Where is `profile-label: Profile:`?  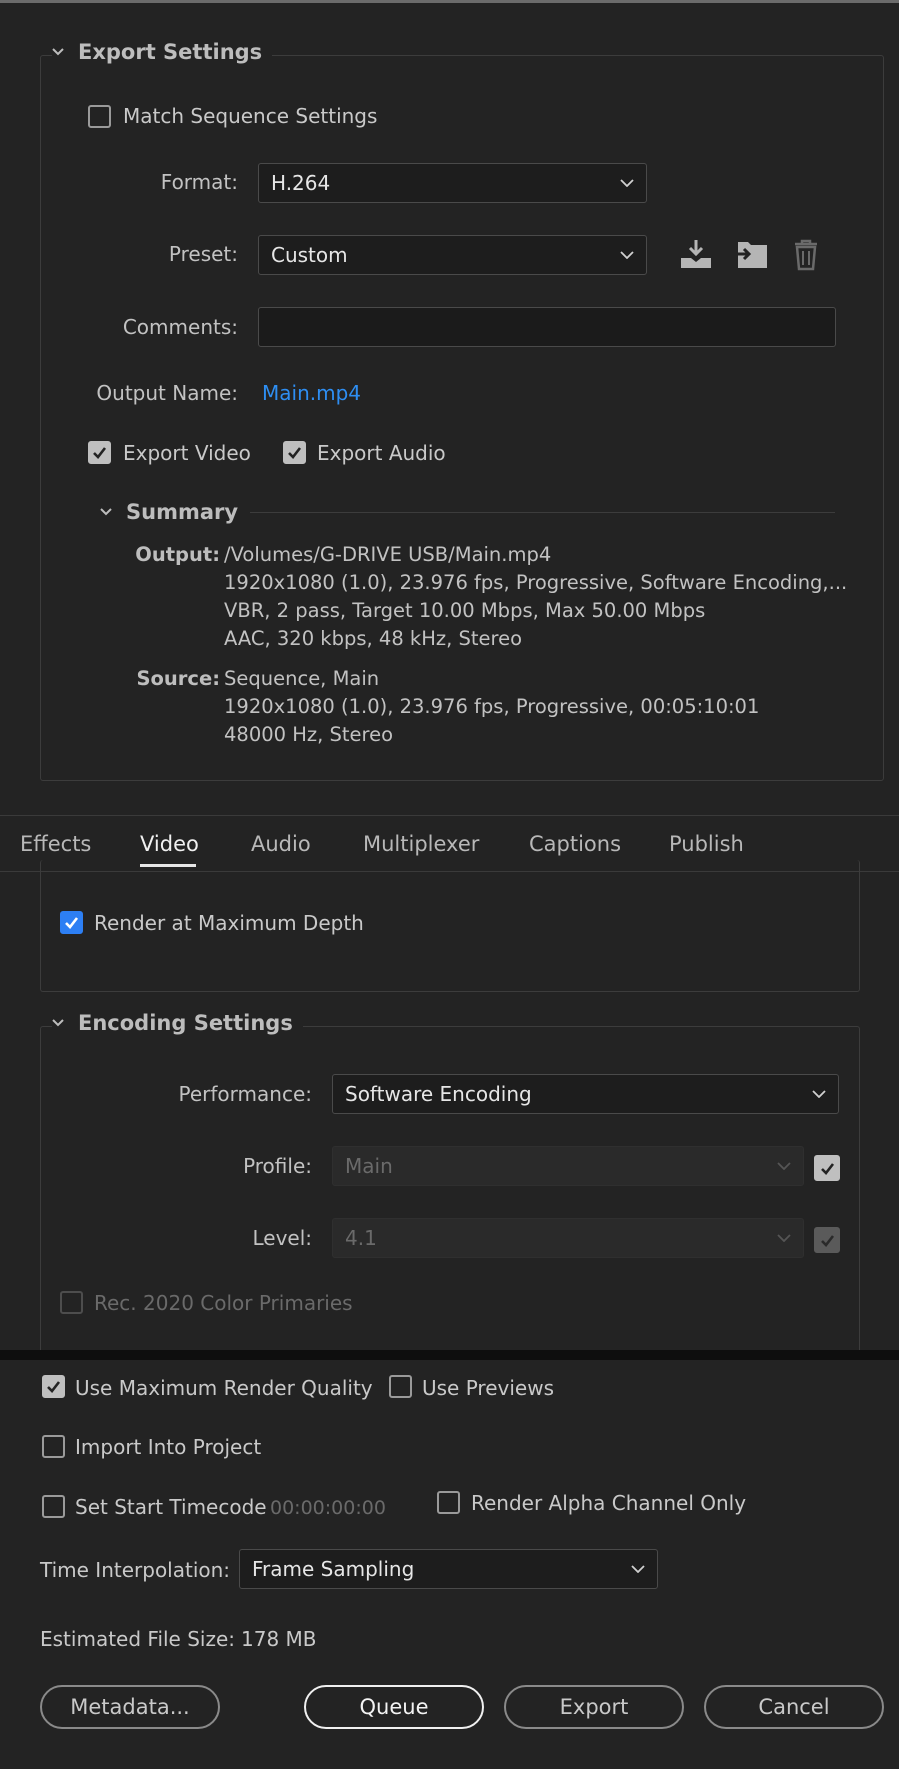 profile-label: Profile: is located at coordinates (277, 1166).